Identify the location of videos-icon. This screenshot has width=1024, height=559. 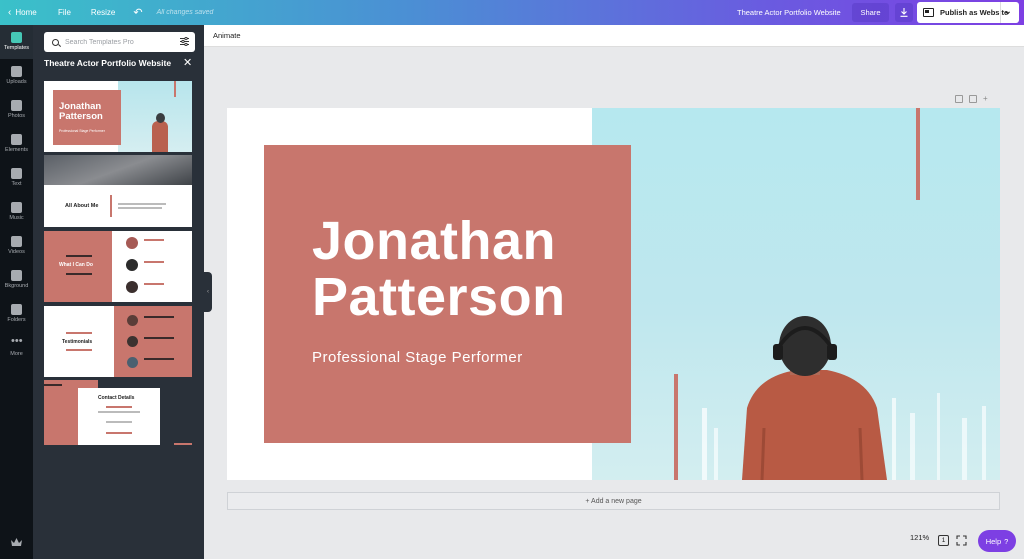
(16, 241).